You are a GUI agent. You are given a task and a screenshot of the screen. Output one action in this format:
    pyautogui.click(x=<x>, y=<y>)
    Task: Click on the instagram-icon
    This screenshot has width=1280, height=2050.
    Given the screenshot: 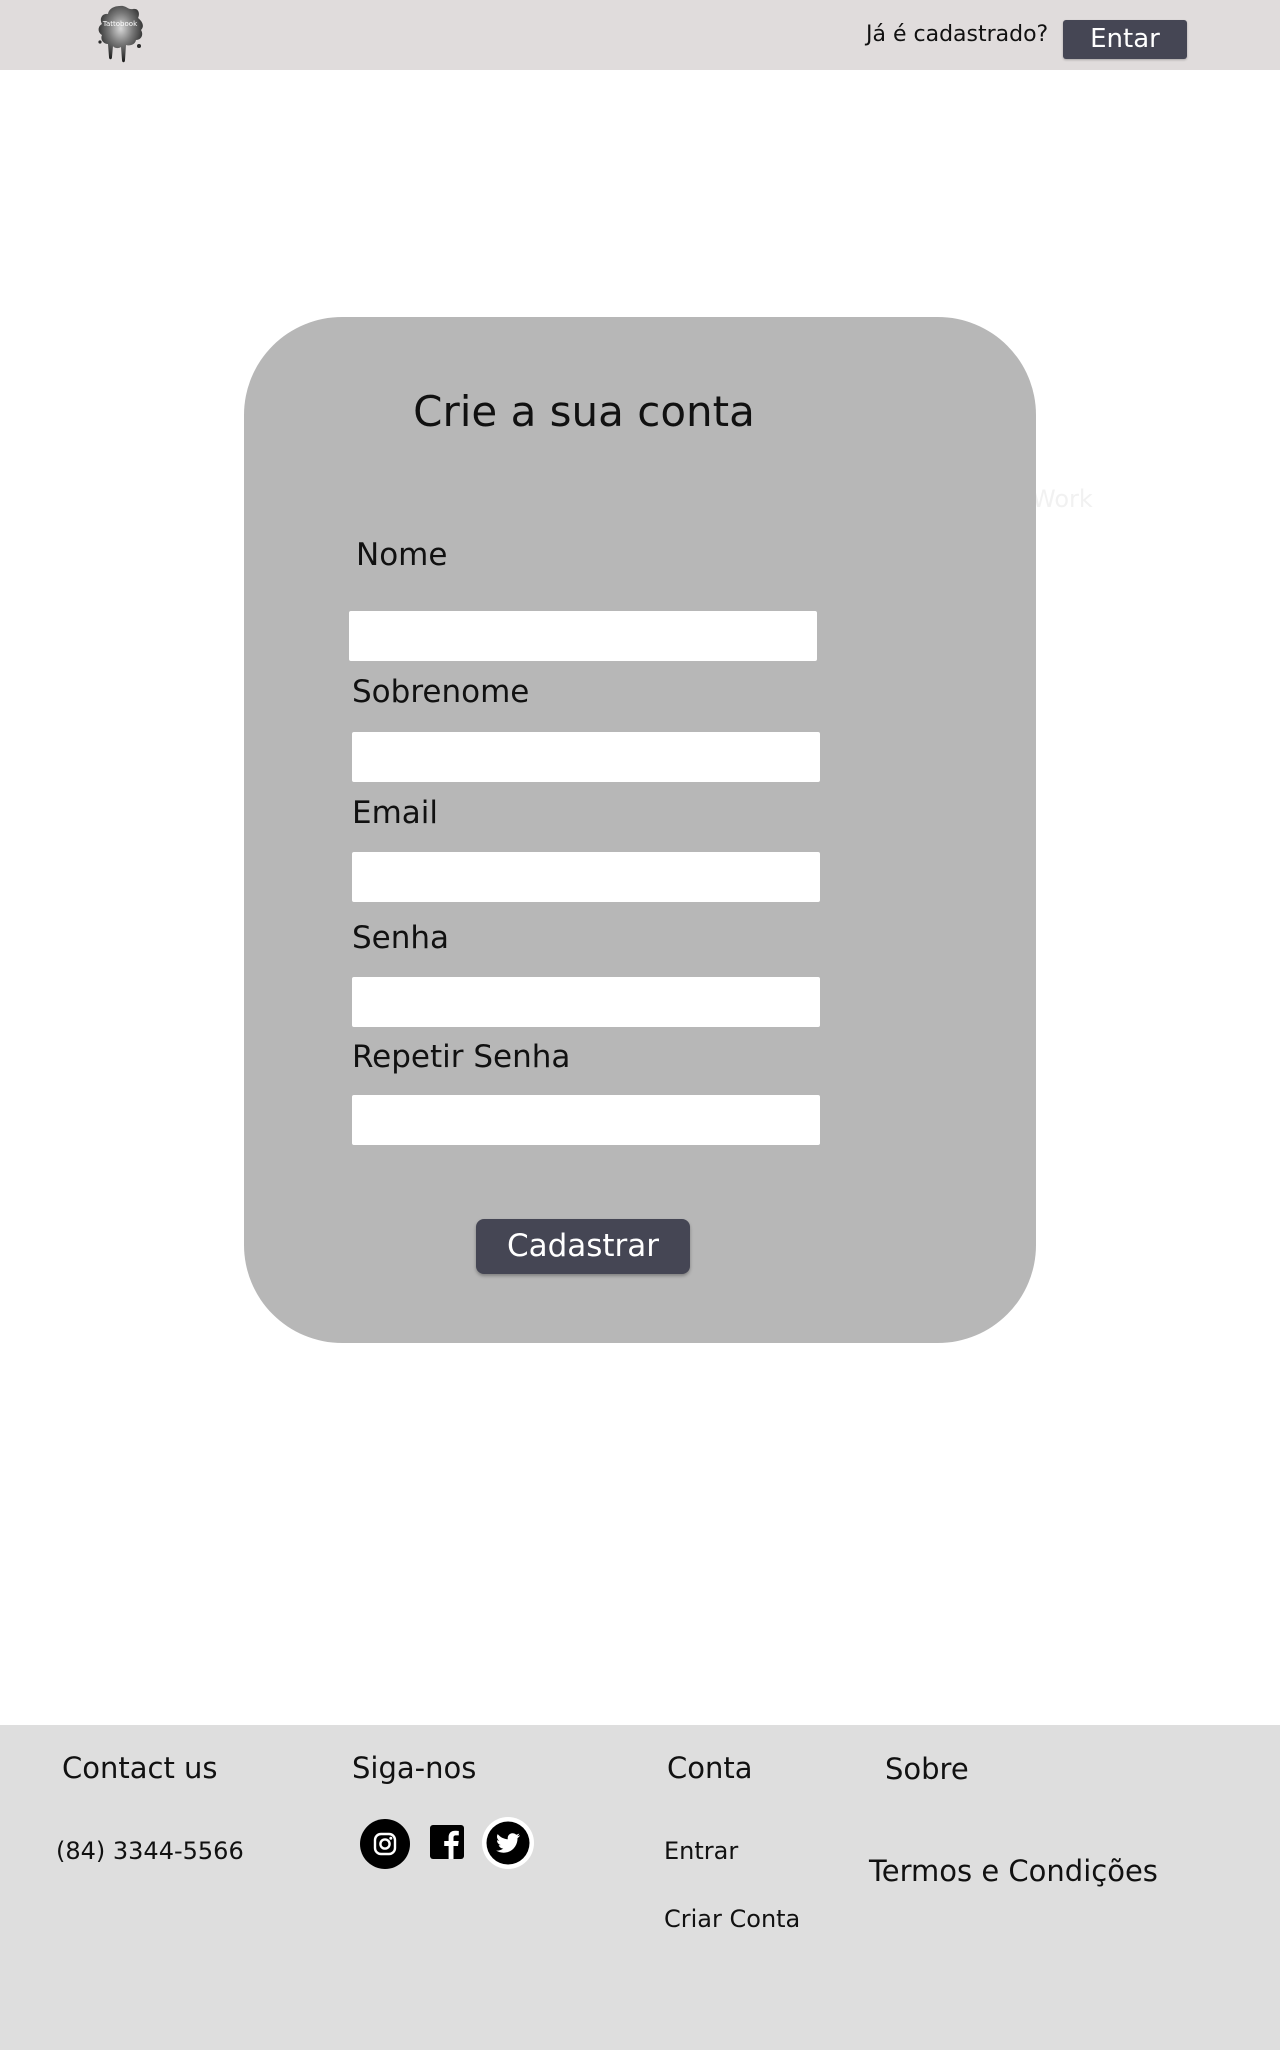 What is the action you would take?
    pyautogui.click(x=385, y=1844)
    